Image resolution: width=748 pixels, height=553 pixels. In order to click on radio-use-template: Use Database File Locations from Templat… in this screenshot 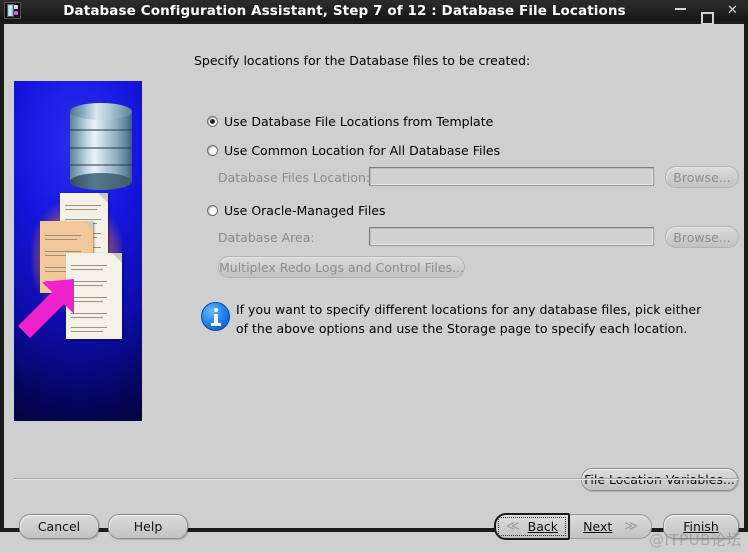, I will do `click(350, 121)`.